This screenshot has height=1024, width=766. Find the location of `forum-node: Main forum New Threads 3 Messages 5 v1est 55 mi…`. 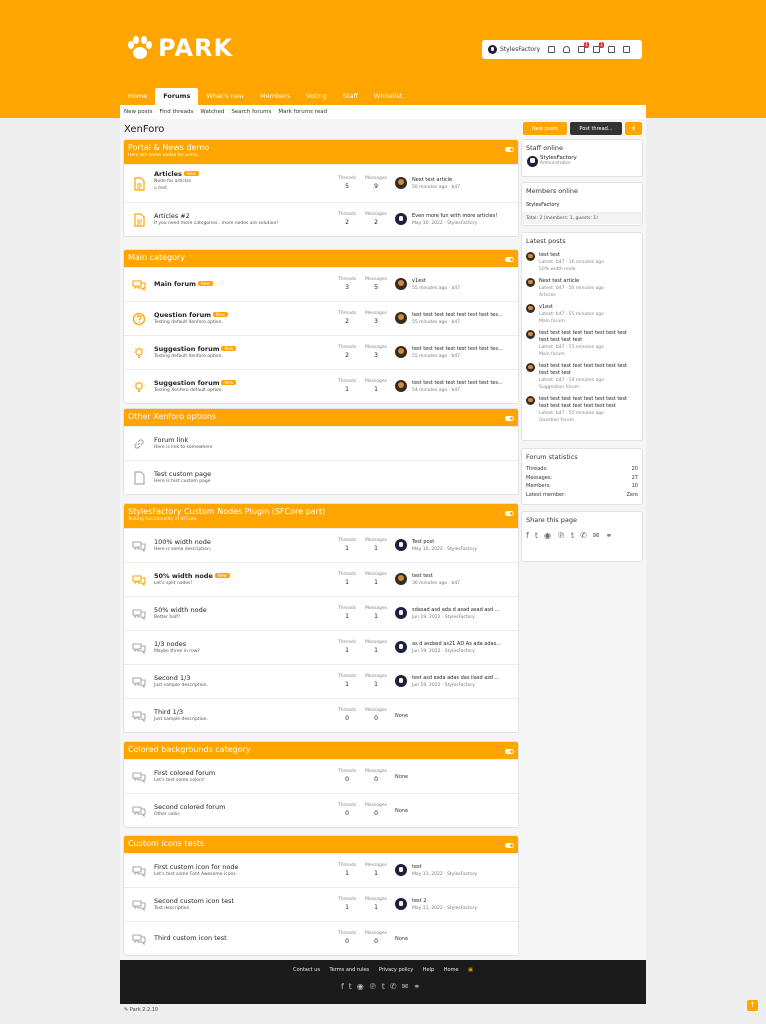

forum-node: Main forum New Threads 3 Messages 5 v1est 55 mi… is located at coordinates (321, 284).